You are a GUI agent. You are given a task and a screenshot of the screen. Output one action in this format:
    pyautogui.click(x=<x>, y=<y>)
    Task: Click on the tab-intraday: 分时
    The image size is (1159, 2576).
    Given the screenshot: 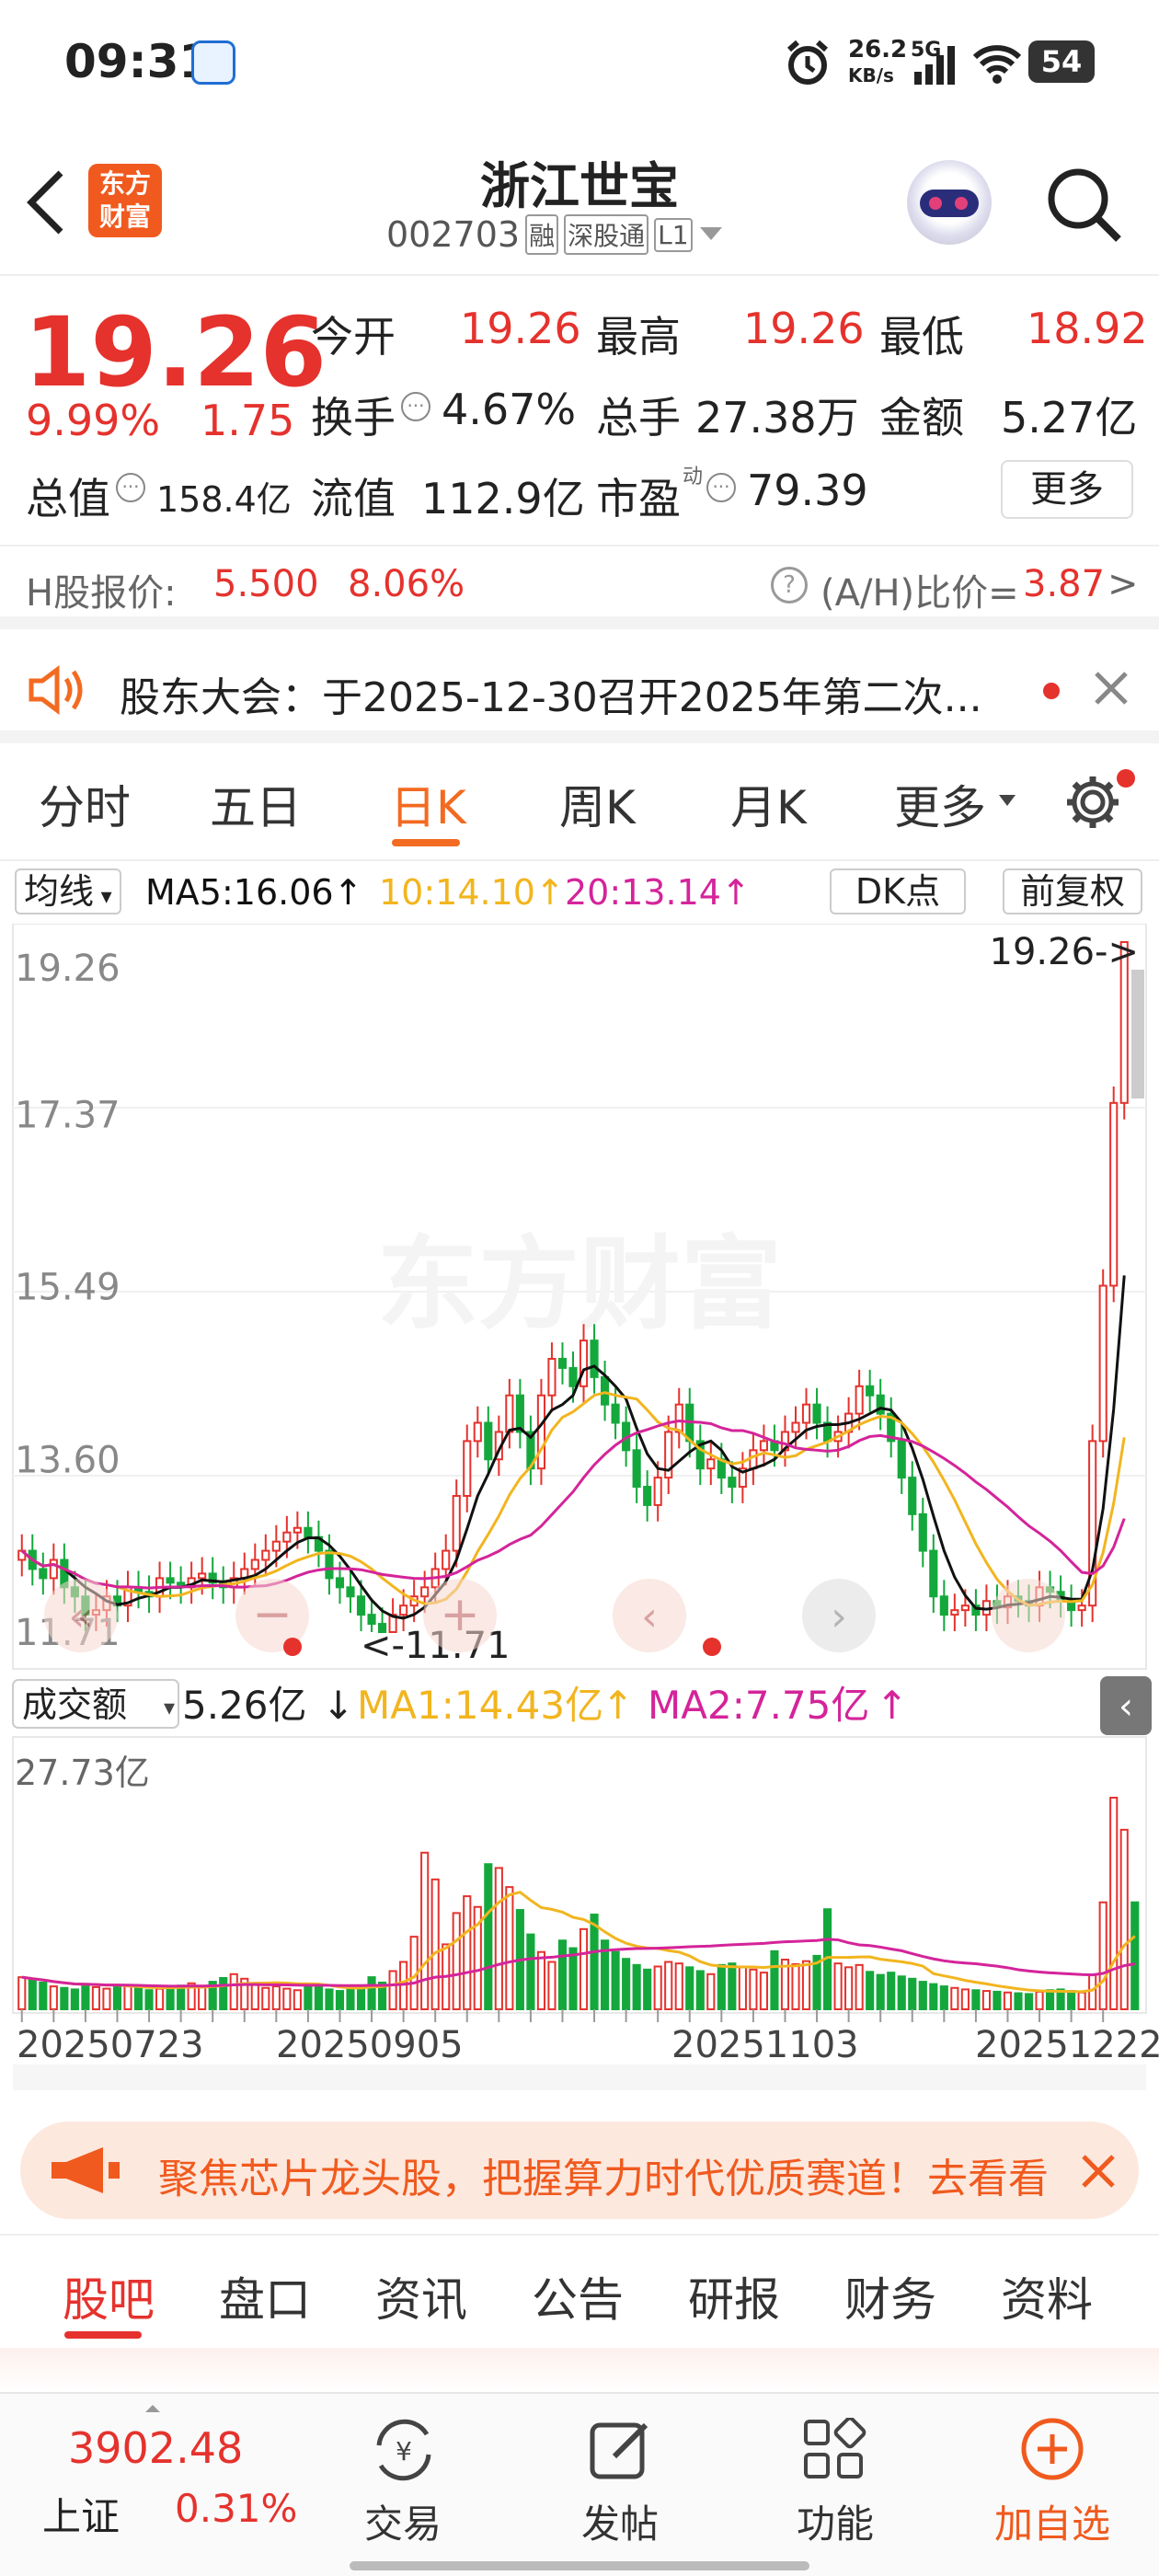 What is the action you would take?
    pyautogui.click(x=85, y=804)
    